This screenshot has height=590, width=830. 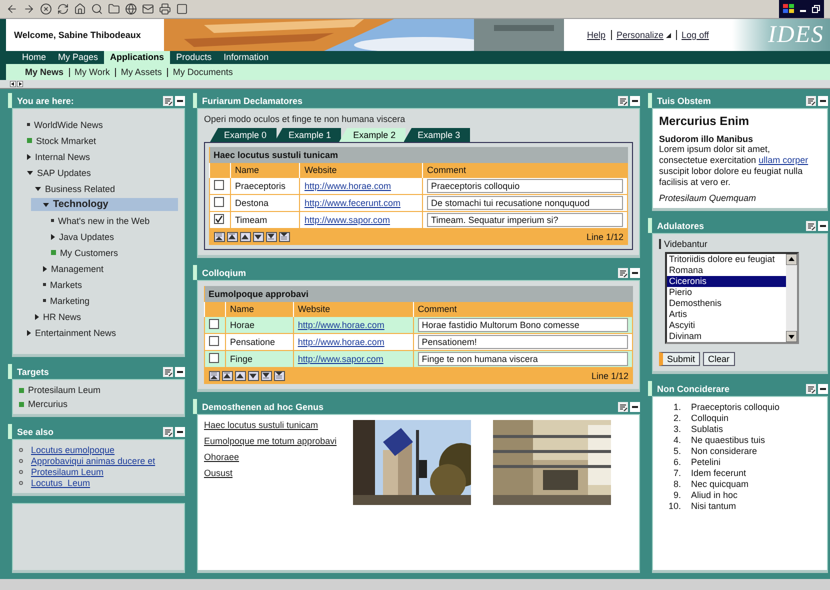 I want to click on tree-item: Internal News, so click(x=62, y=157).